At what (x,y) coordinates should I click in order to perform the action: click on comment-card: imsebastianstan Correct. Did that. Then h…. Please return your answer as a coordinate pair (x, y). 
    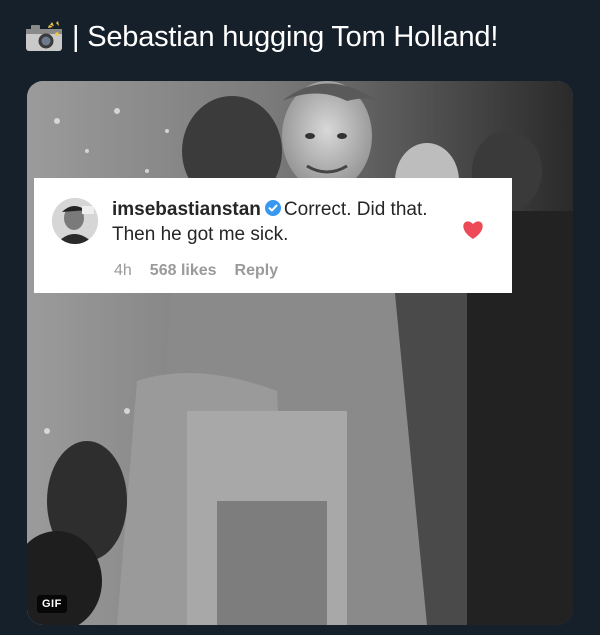
    Looking at the image, I should click on (273, 235).